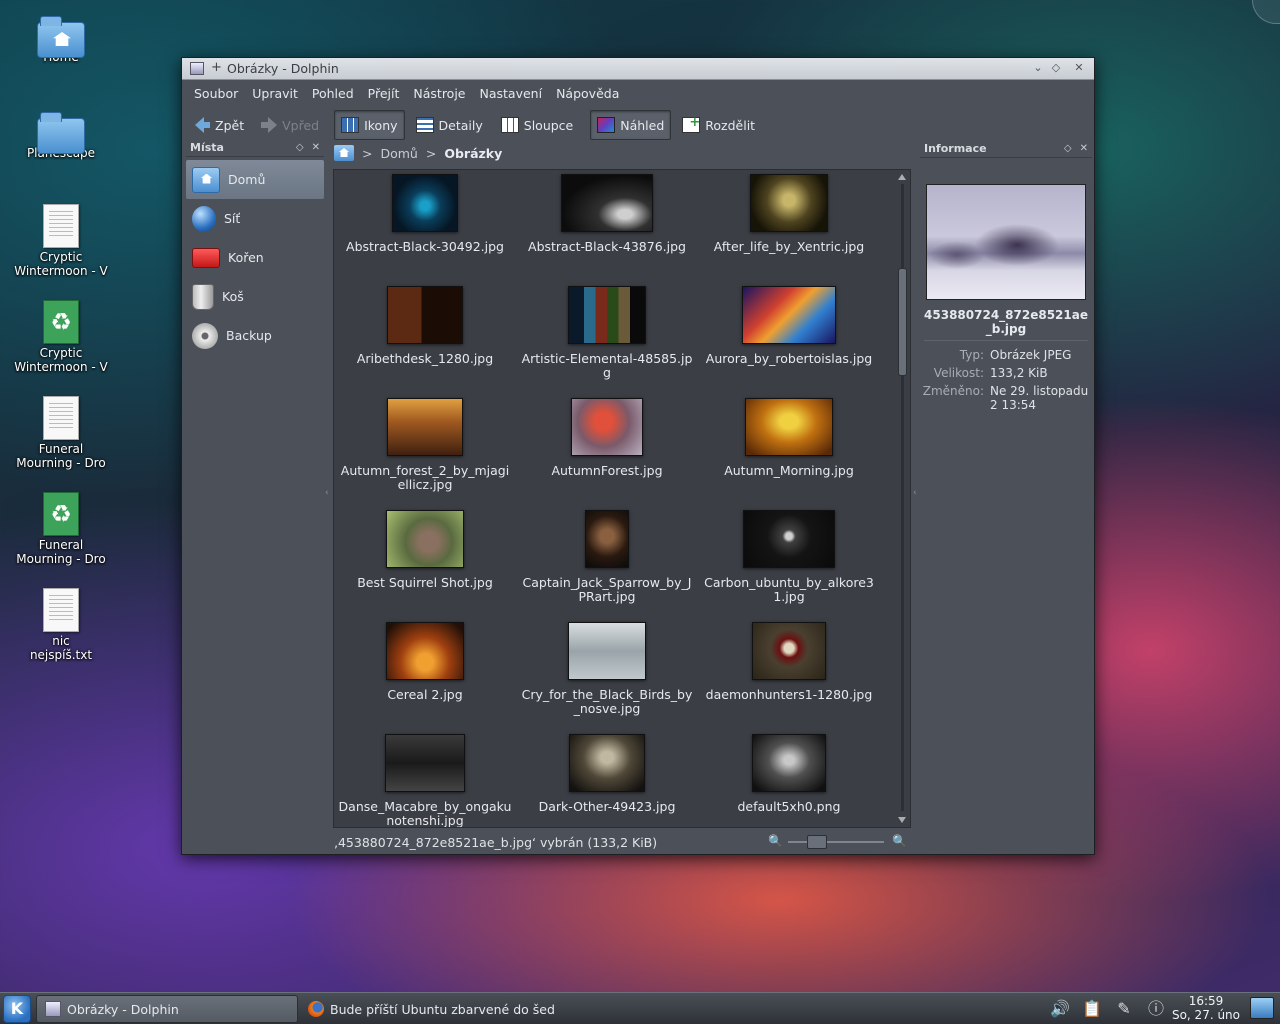 This screenshot has height=1024, width=1280. I want to click on split-button: Rozdělit, so click(718, 125).